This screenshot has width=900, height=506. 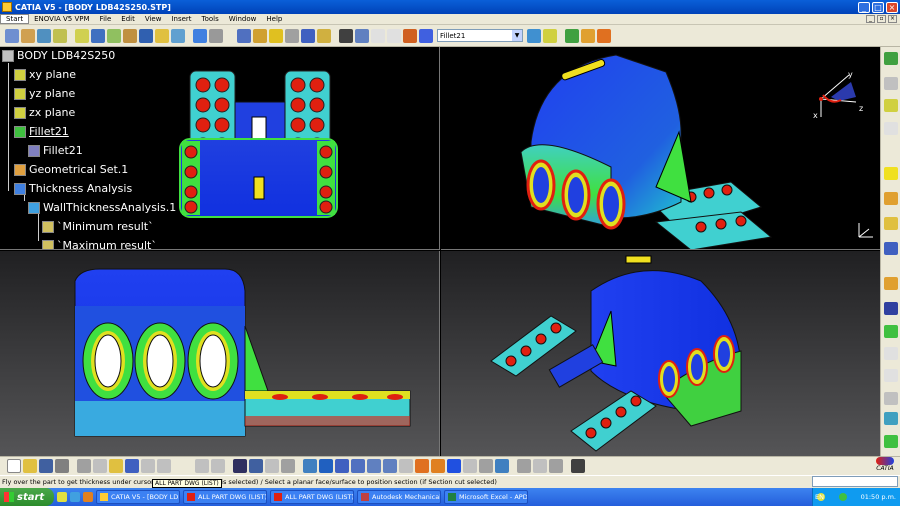 What do you see at coordinates (106, 19) in the screenshot?
I see `menu-file: File` at bounding box center [106, 19].